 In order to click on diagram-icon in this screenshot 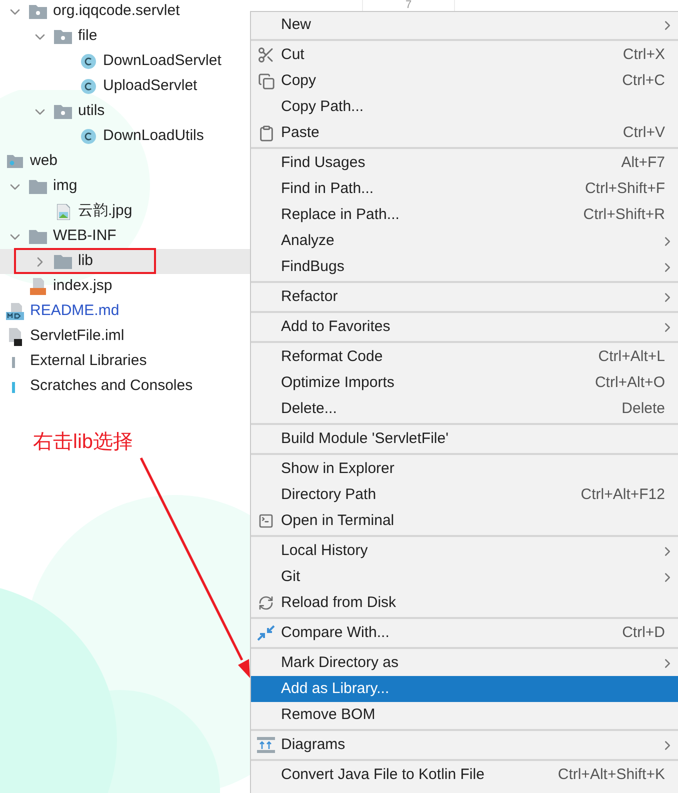, I will do `click(266, 745)`.